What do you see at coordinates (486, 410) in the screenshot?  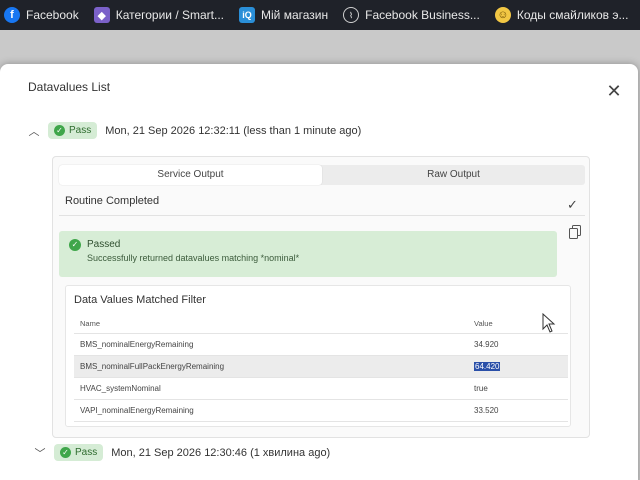 I see `cell-value: 33.520` at bounding box center [486, 410].